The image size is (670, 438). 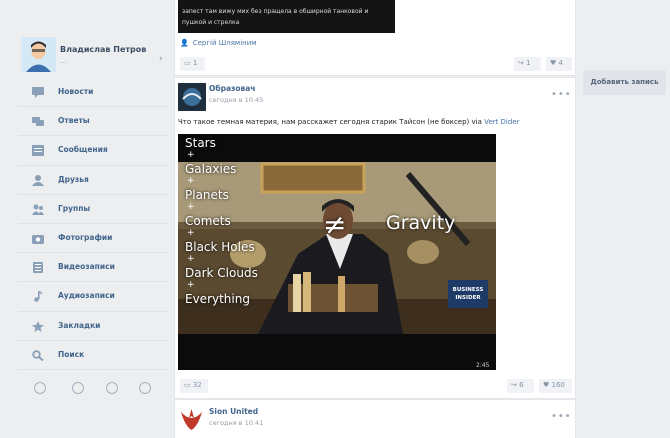 I want to click on sidebar-item-label: Группы, so click(x=74, y=208).